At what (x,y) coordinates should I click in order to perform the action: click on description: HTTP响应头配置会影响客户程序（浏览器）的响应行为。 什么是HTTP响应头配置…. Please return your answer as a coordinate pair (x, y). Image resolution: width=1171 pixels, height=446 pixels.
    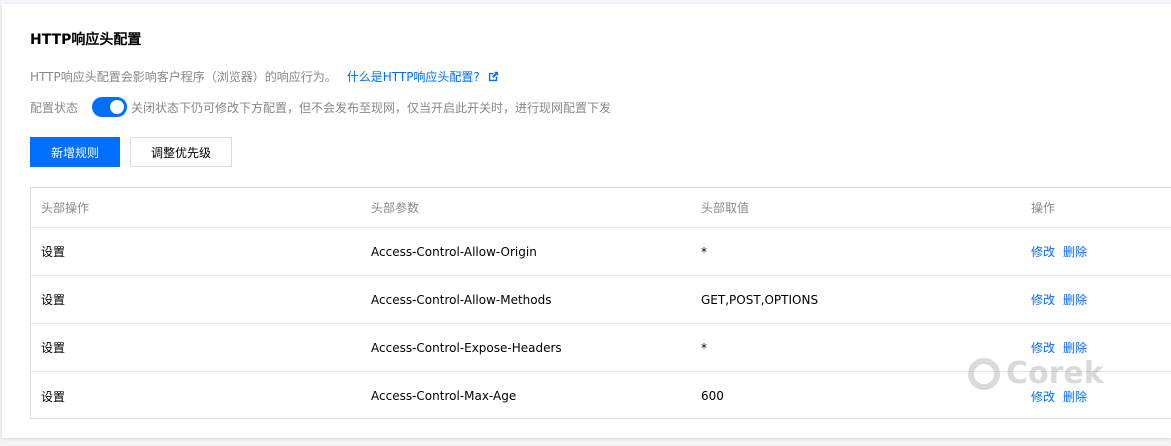
    Looking at the image, I should click on (264, 76).